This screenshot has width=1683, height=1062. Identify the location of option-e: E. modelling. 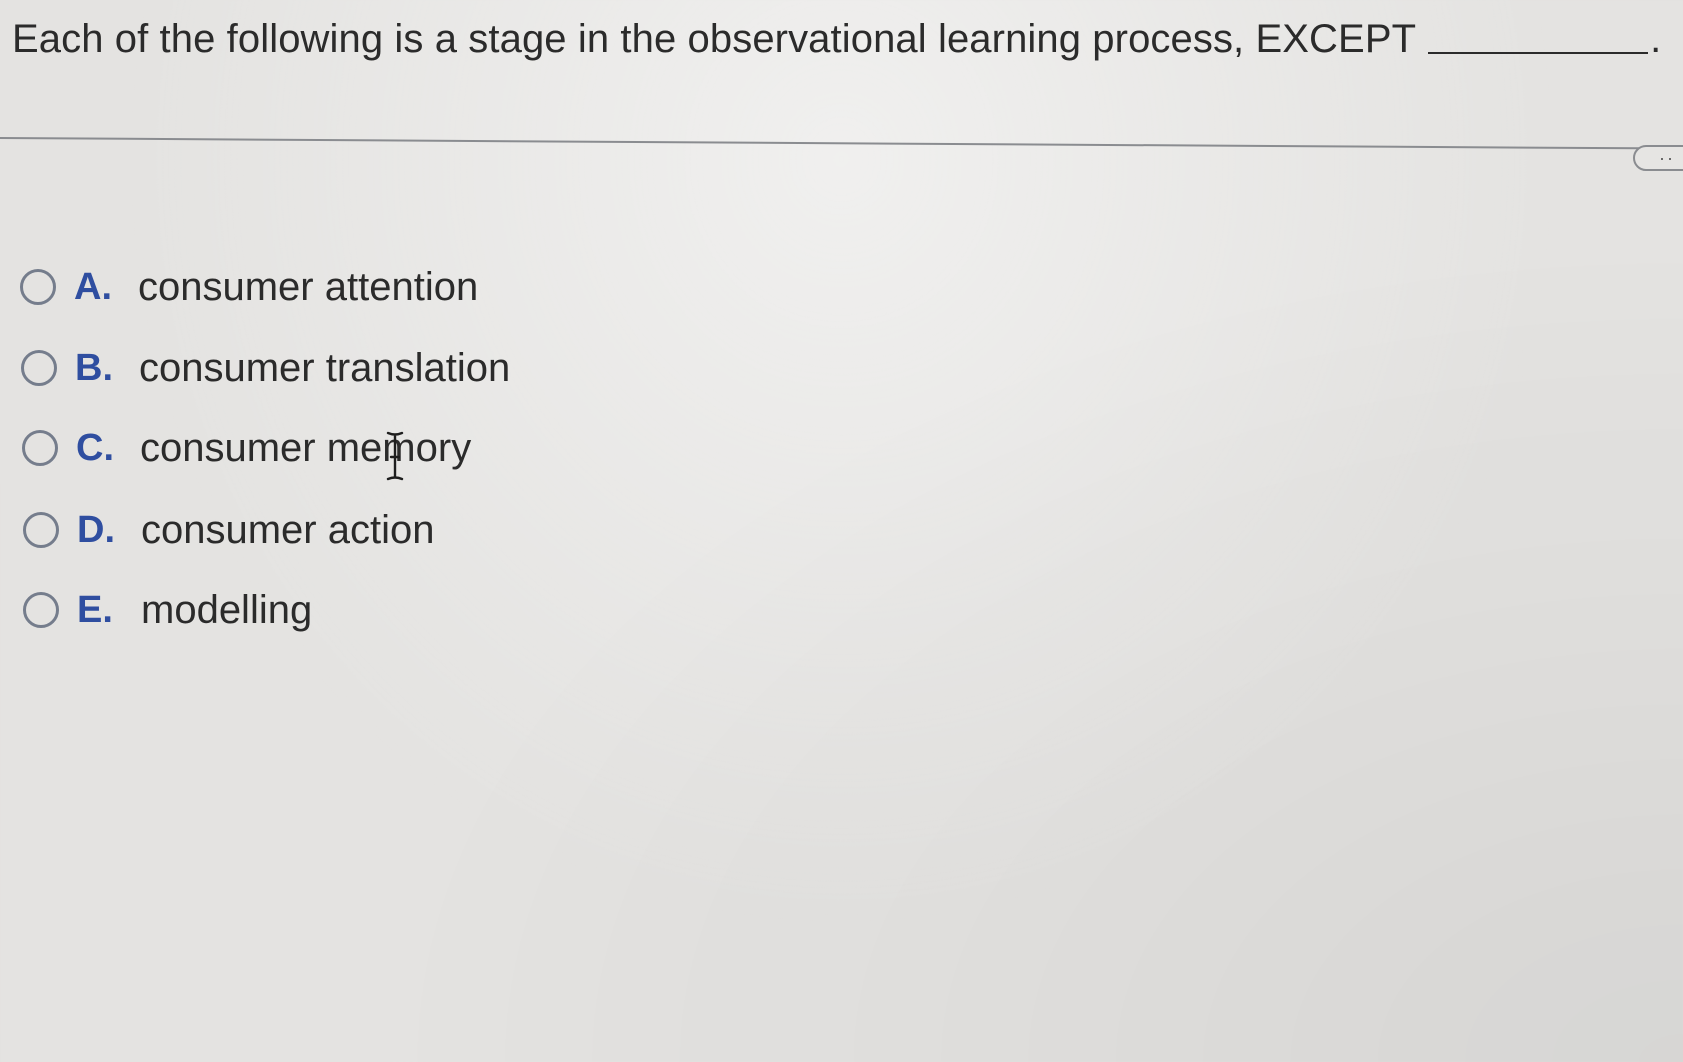
(167, 610).